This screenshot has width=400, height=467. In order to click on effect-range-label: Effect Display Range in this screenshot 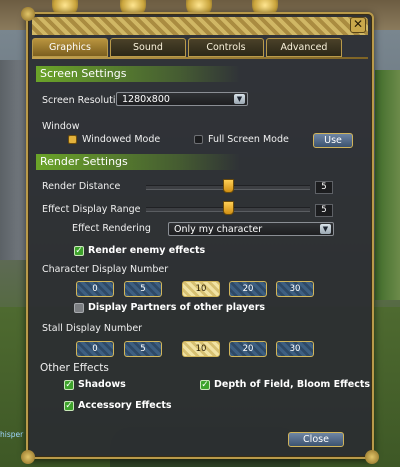, I will do `click(91, 209)`.